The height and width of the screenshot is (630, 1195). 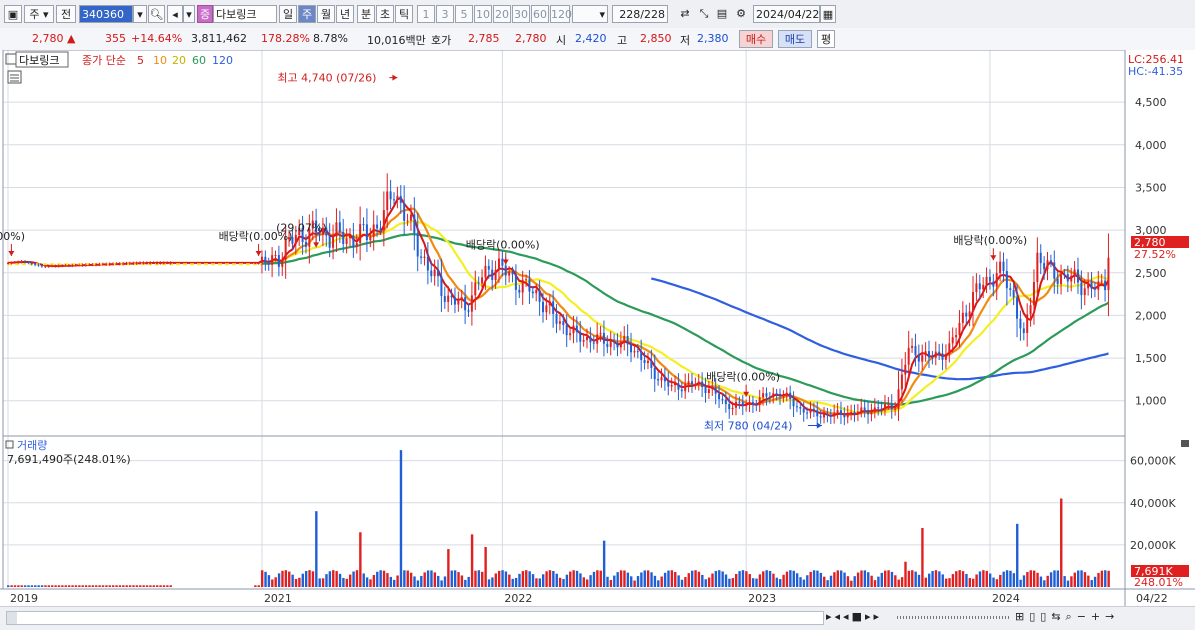 I want to click on date-field: 2024/04/22, so click(x=786, y=14).